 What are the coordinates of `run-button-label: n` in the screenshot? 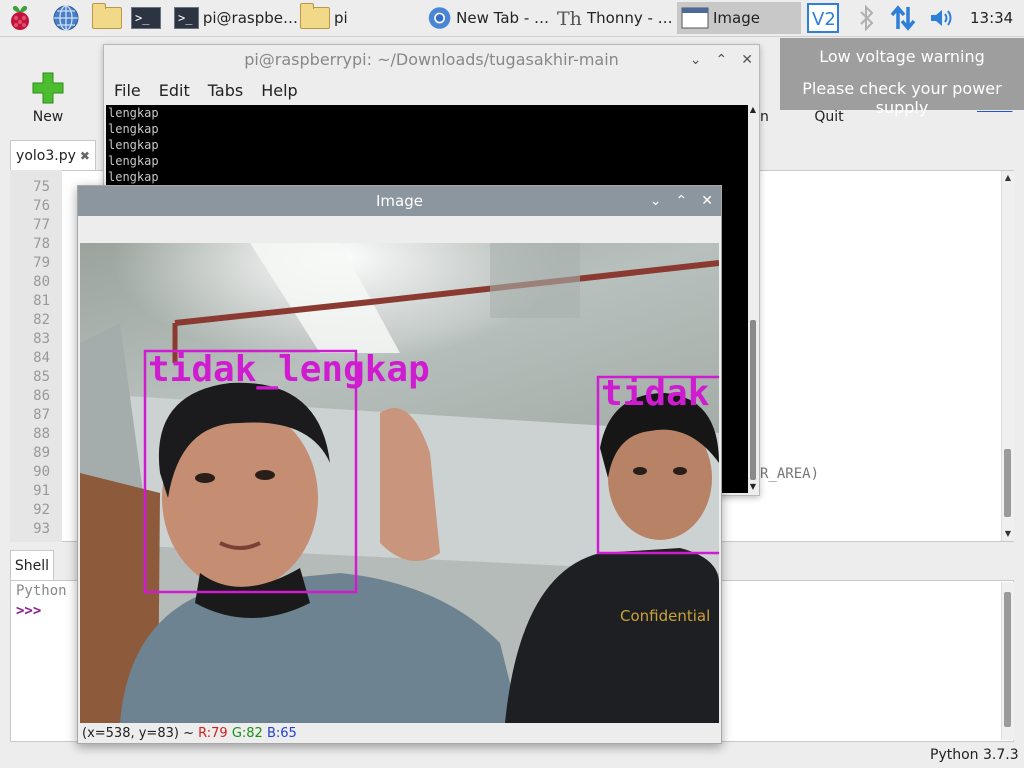 It's located at (764, 117).